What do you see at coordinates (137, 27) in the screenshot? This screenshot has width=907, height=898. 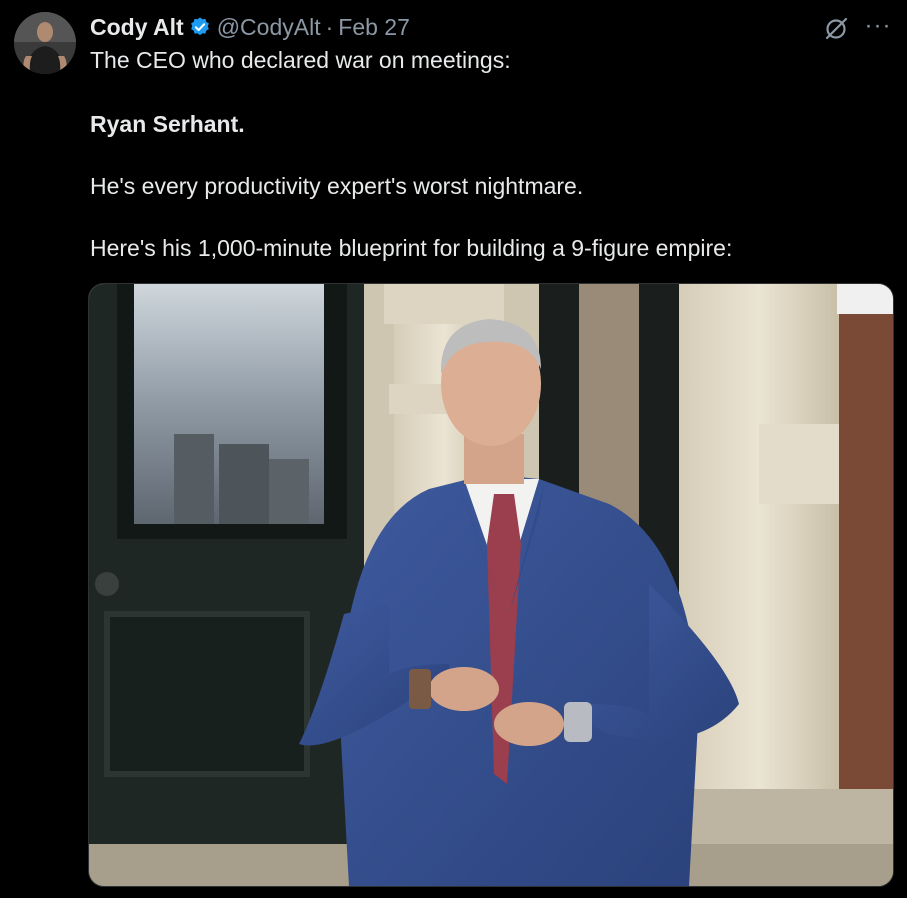 I see `author-name: Cody Alt` at bounding box center [137, 27].